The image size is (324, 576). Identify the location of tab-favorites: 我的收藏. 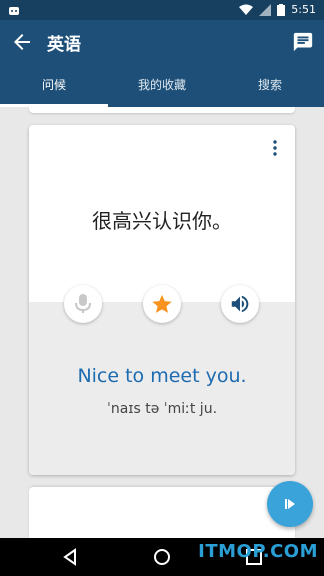
(162, 85).